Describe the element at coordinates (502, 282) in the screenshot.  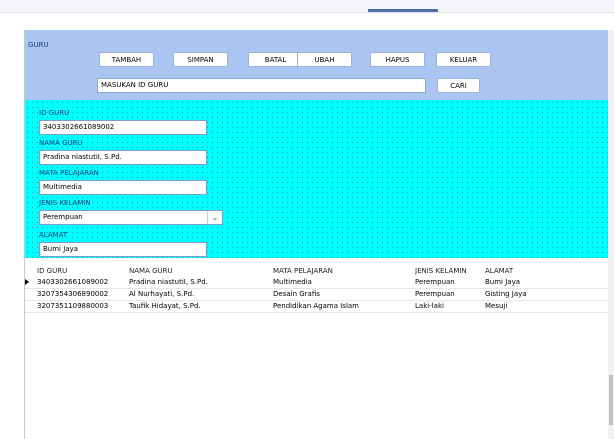
I see `cell-alamat: Bumi Jaya` at that location.